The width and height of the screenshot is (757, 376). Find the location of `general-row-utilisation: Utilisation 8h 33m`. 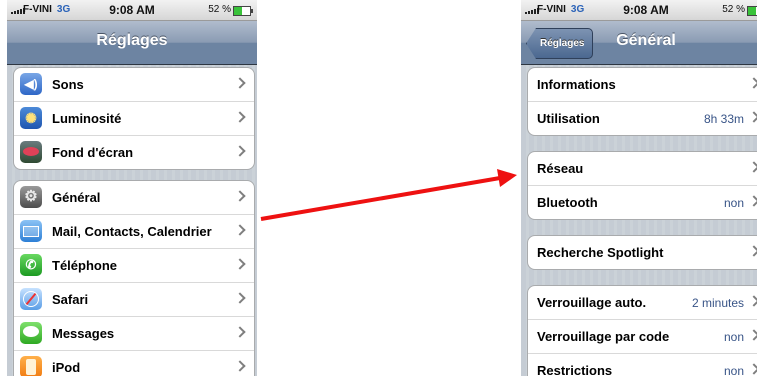

general-row-utilisation: Utilisation 8h 33m is located at coordinates (642, 118).